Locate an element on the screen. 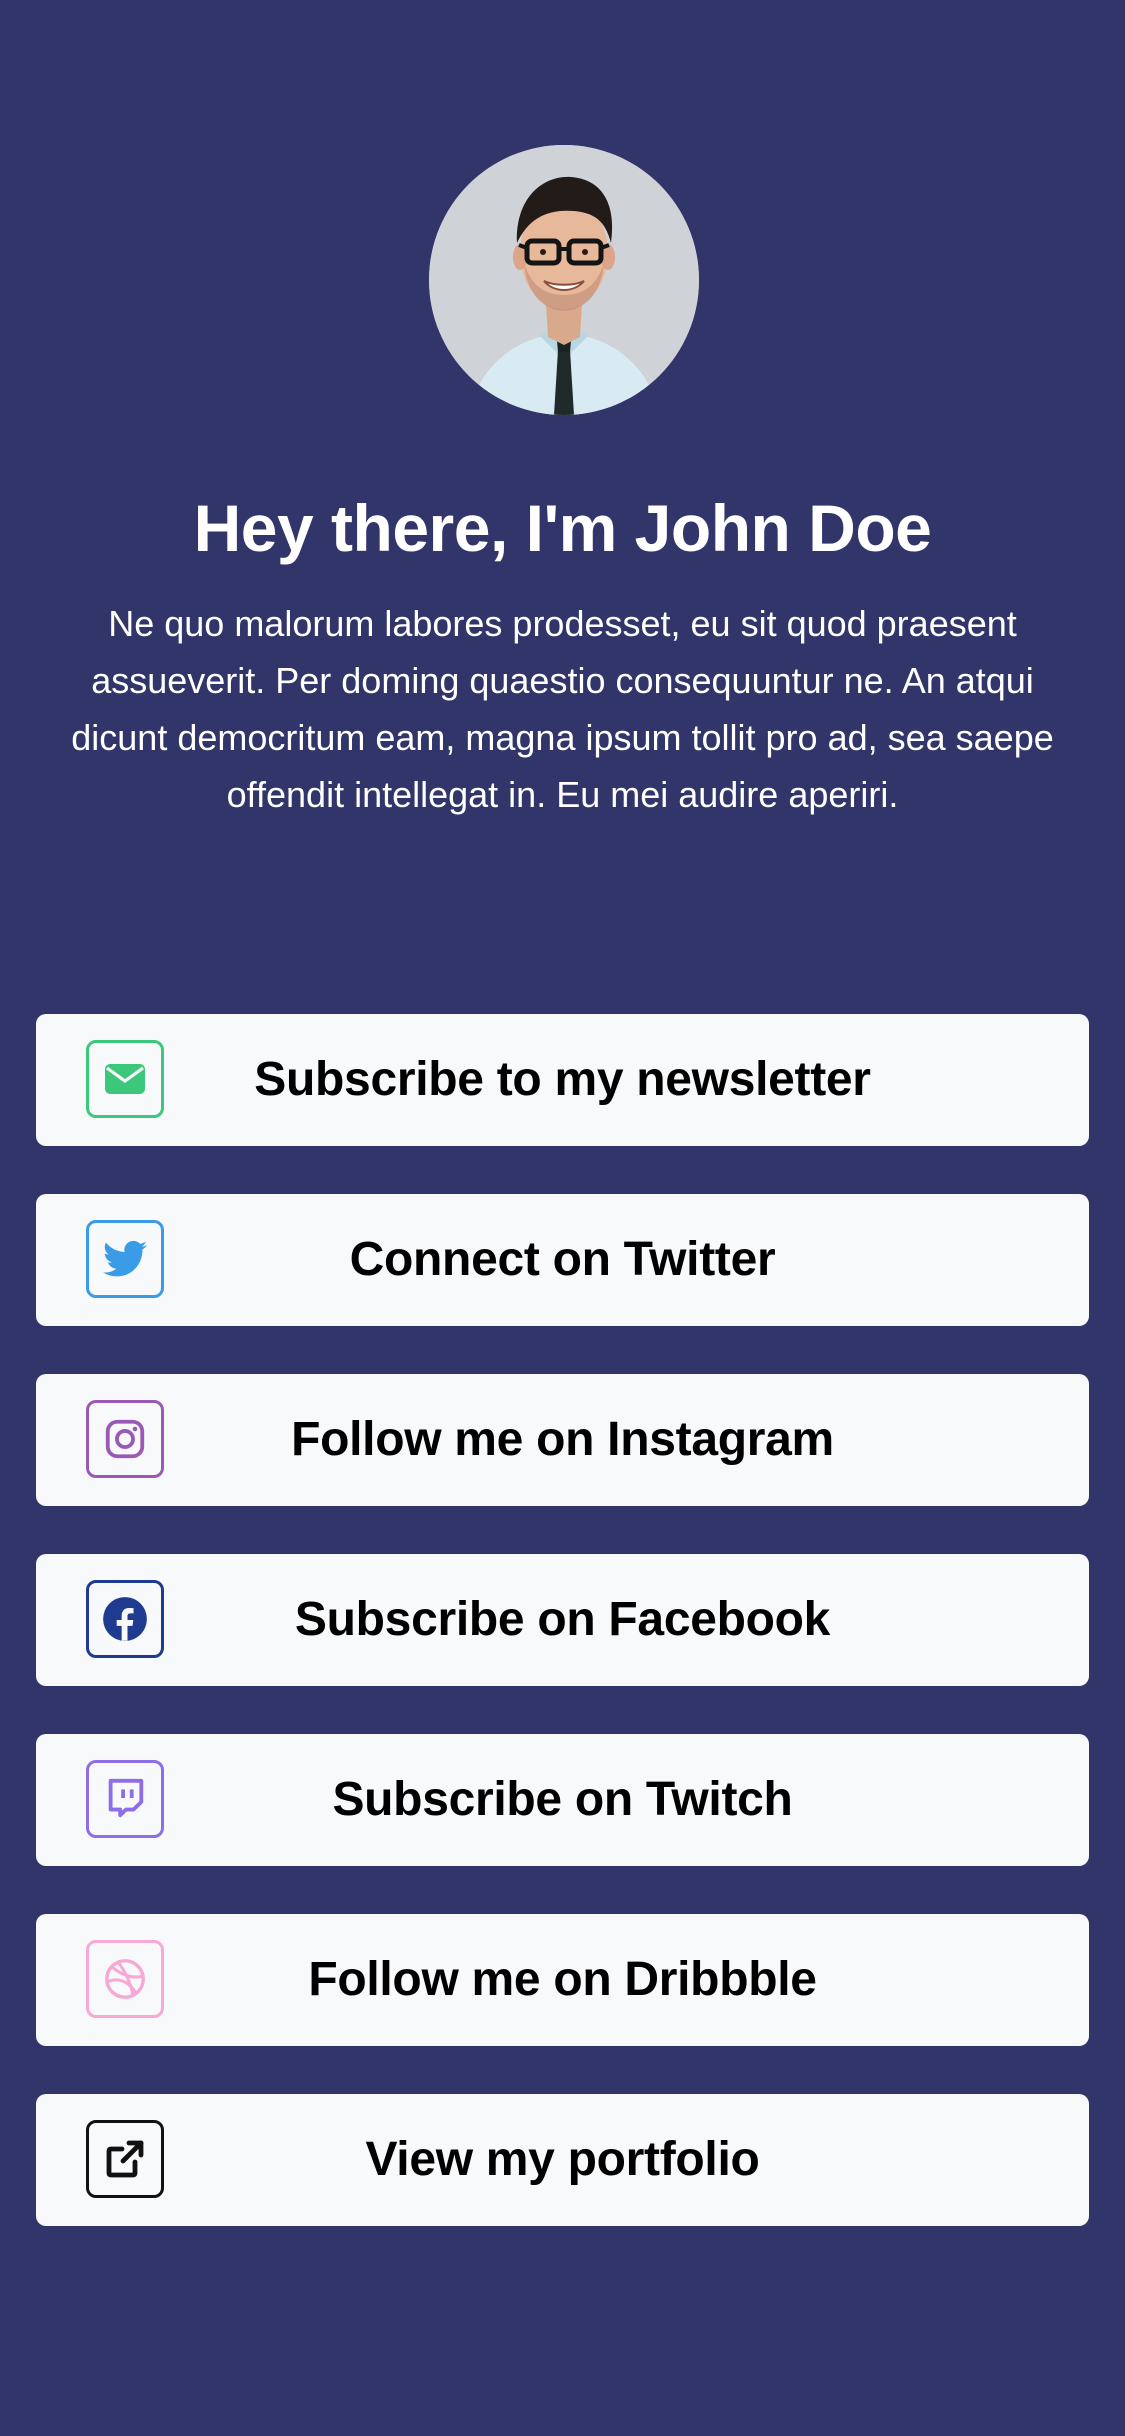 The image size is (1125, 2436). link-label: Subscribe on Facebook is located at coordinates (562, 1619).